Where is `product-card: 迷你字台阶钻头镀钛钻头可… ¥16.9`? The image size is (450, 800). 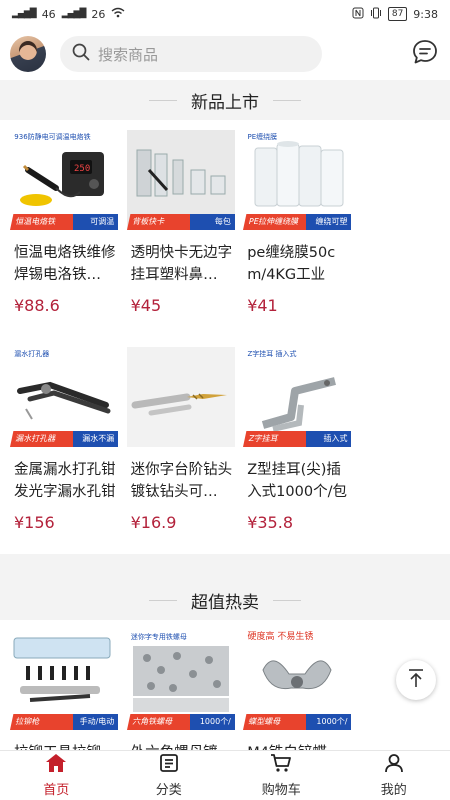
product-card: 迷你字台阶钻头镀钛钻头可… ¥16.9 is located at coordinates (181, 445).